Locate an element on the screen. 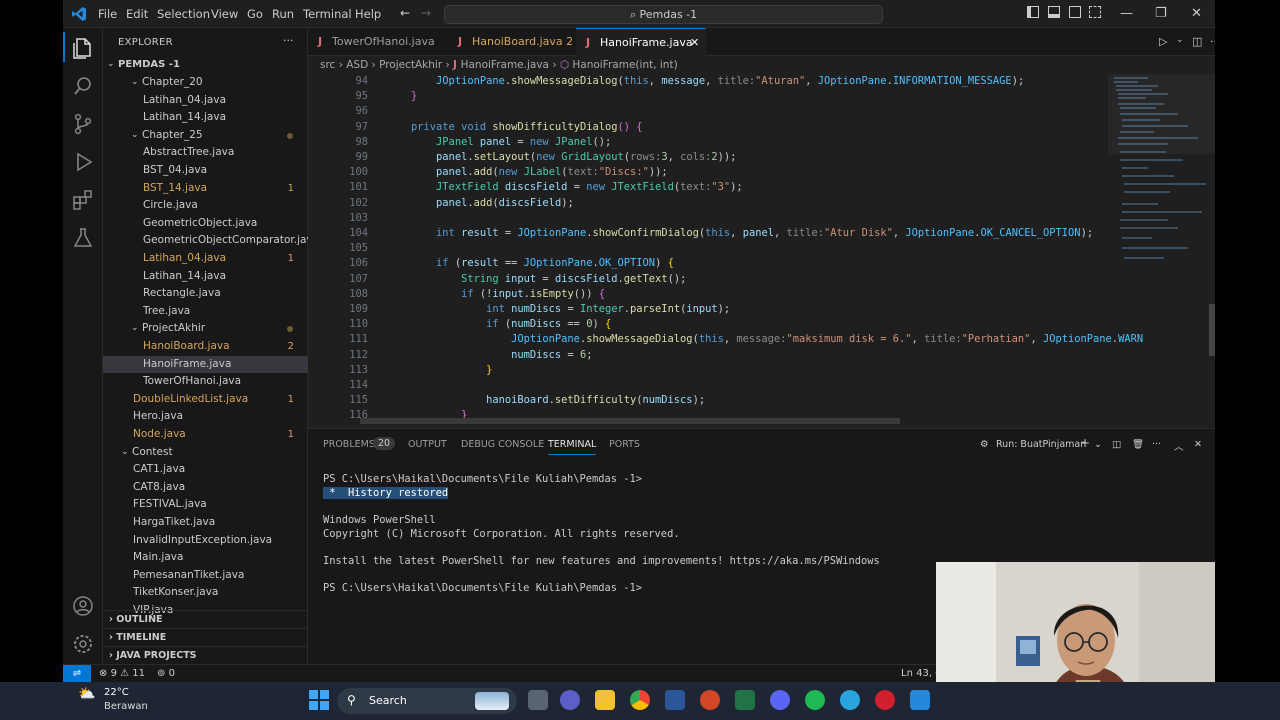 The width and height of the screenshot is (1280, 720). toggle-secondary-sidebar-icon is located at coordinates (1075, 12).